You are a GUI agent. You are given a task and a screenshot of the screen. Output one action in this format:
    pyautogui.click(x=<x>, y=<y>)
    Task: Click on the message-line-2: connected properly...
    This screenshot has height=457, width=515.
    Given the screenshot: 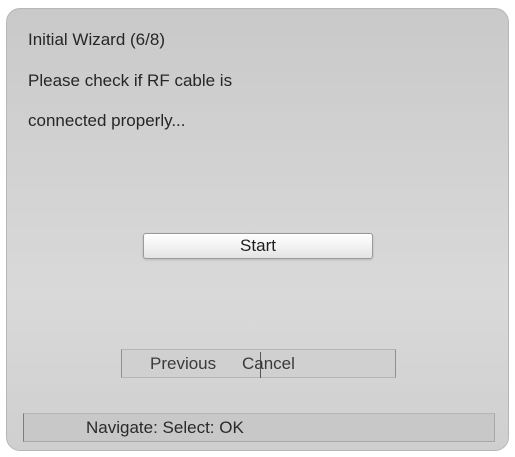 What is the action you would take?
    pyautogui.click(x=107, y=120)
    